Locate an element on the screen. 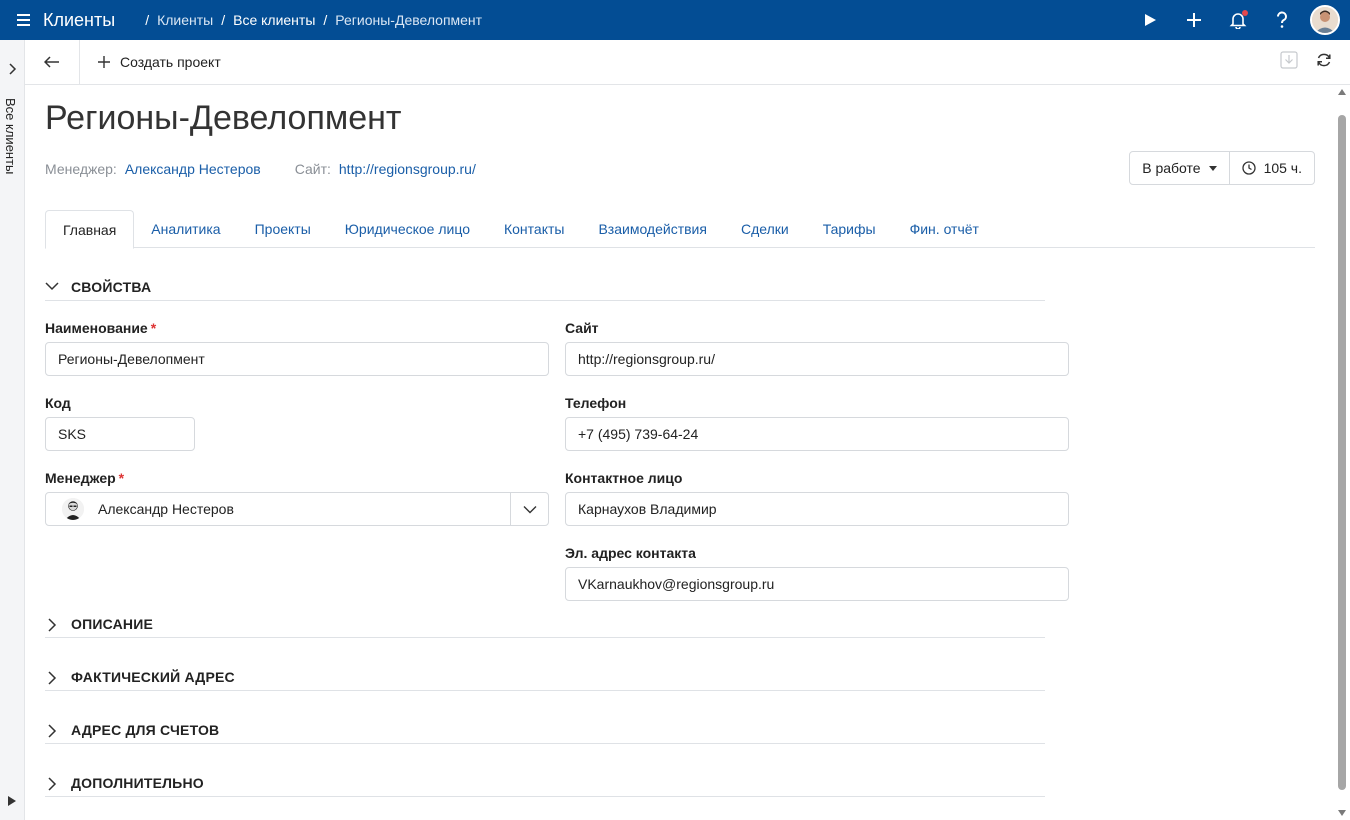 This screenshot has width=1350, height=820. scrollbar-thumb is located at coordinates (1342, 452).